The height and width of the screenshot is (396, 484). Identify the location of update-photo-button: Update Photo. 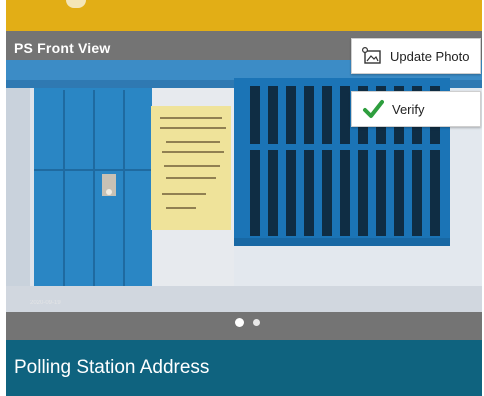
(416, 56).